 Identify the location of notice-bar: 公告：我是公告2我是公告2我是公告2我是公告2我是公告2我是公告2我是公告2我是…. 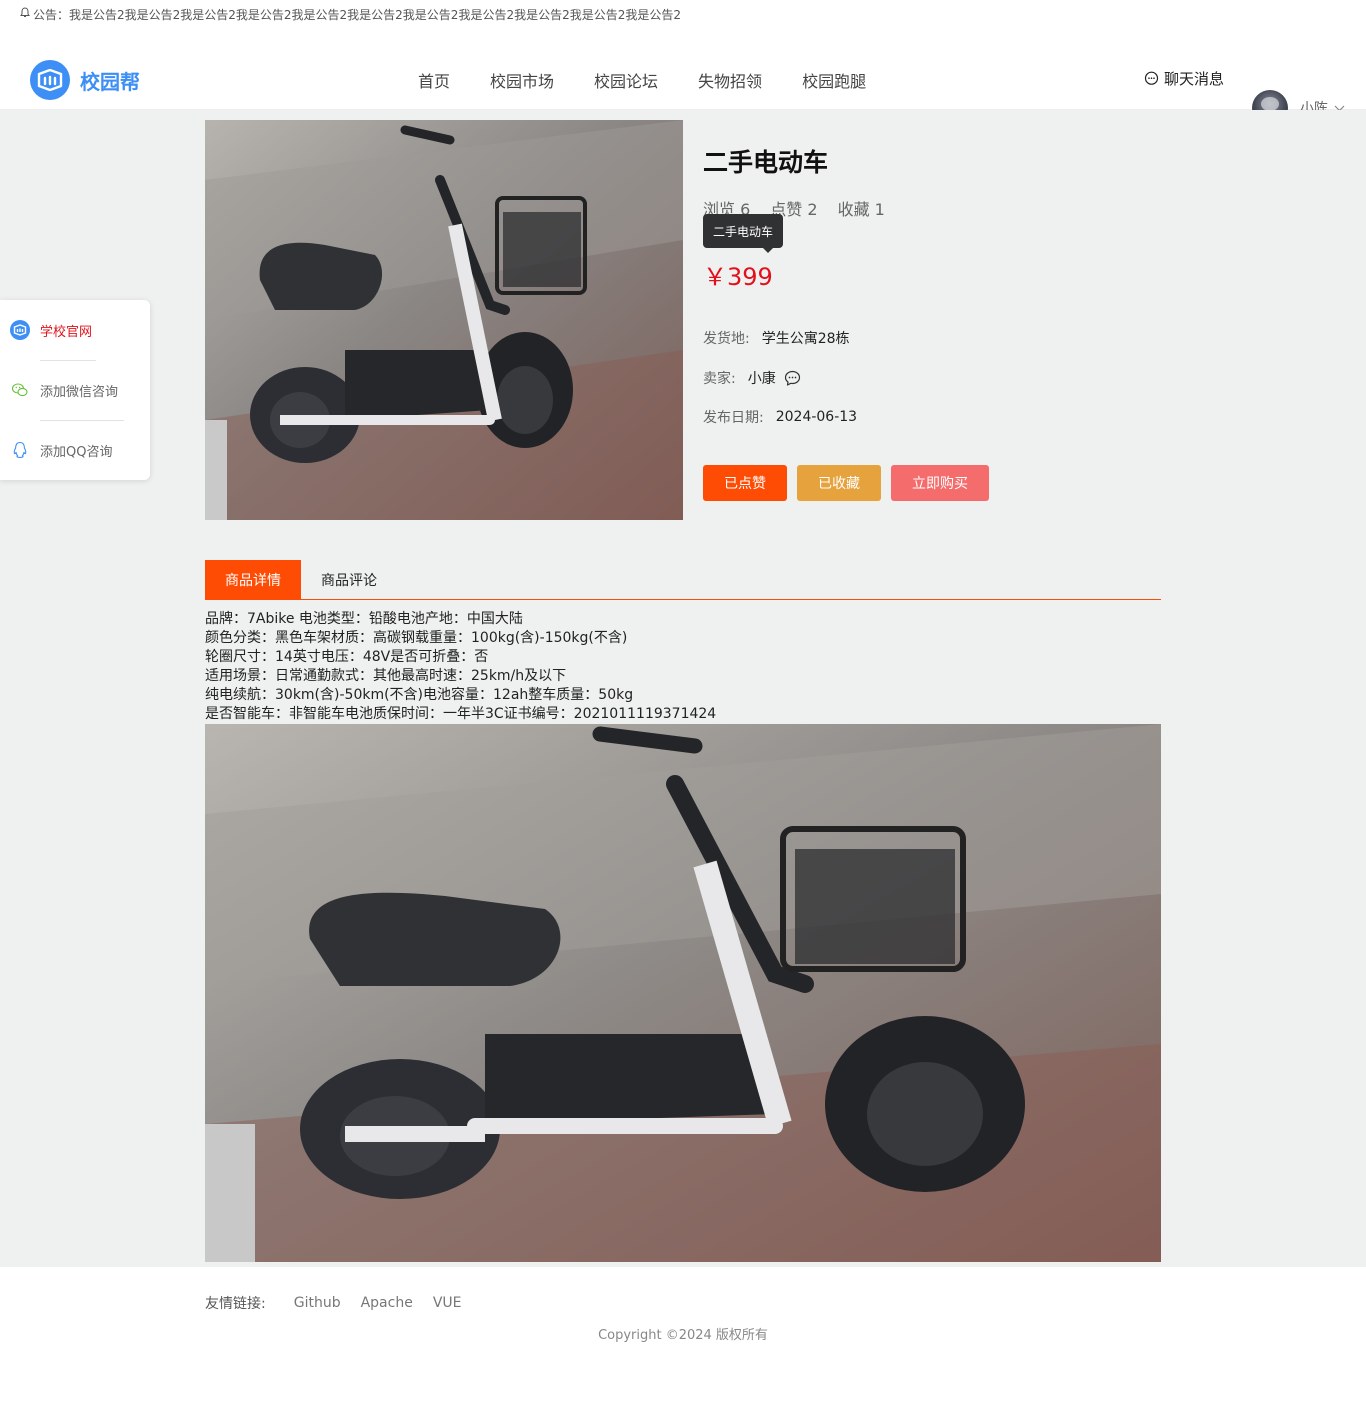
(683, 14).